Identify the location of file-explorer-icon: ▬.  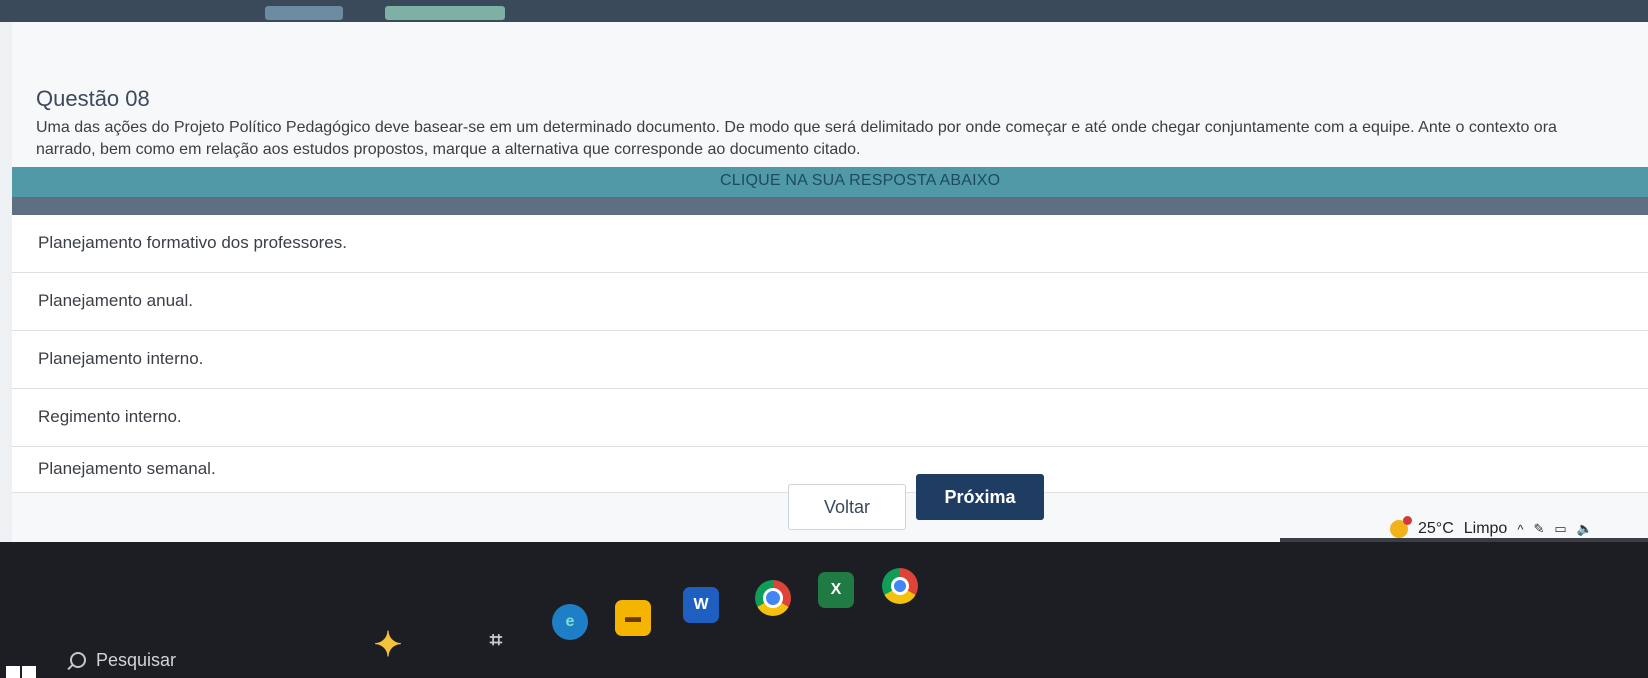
(633, 618).